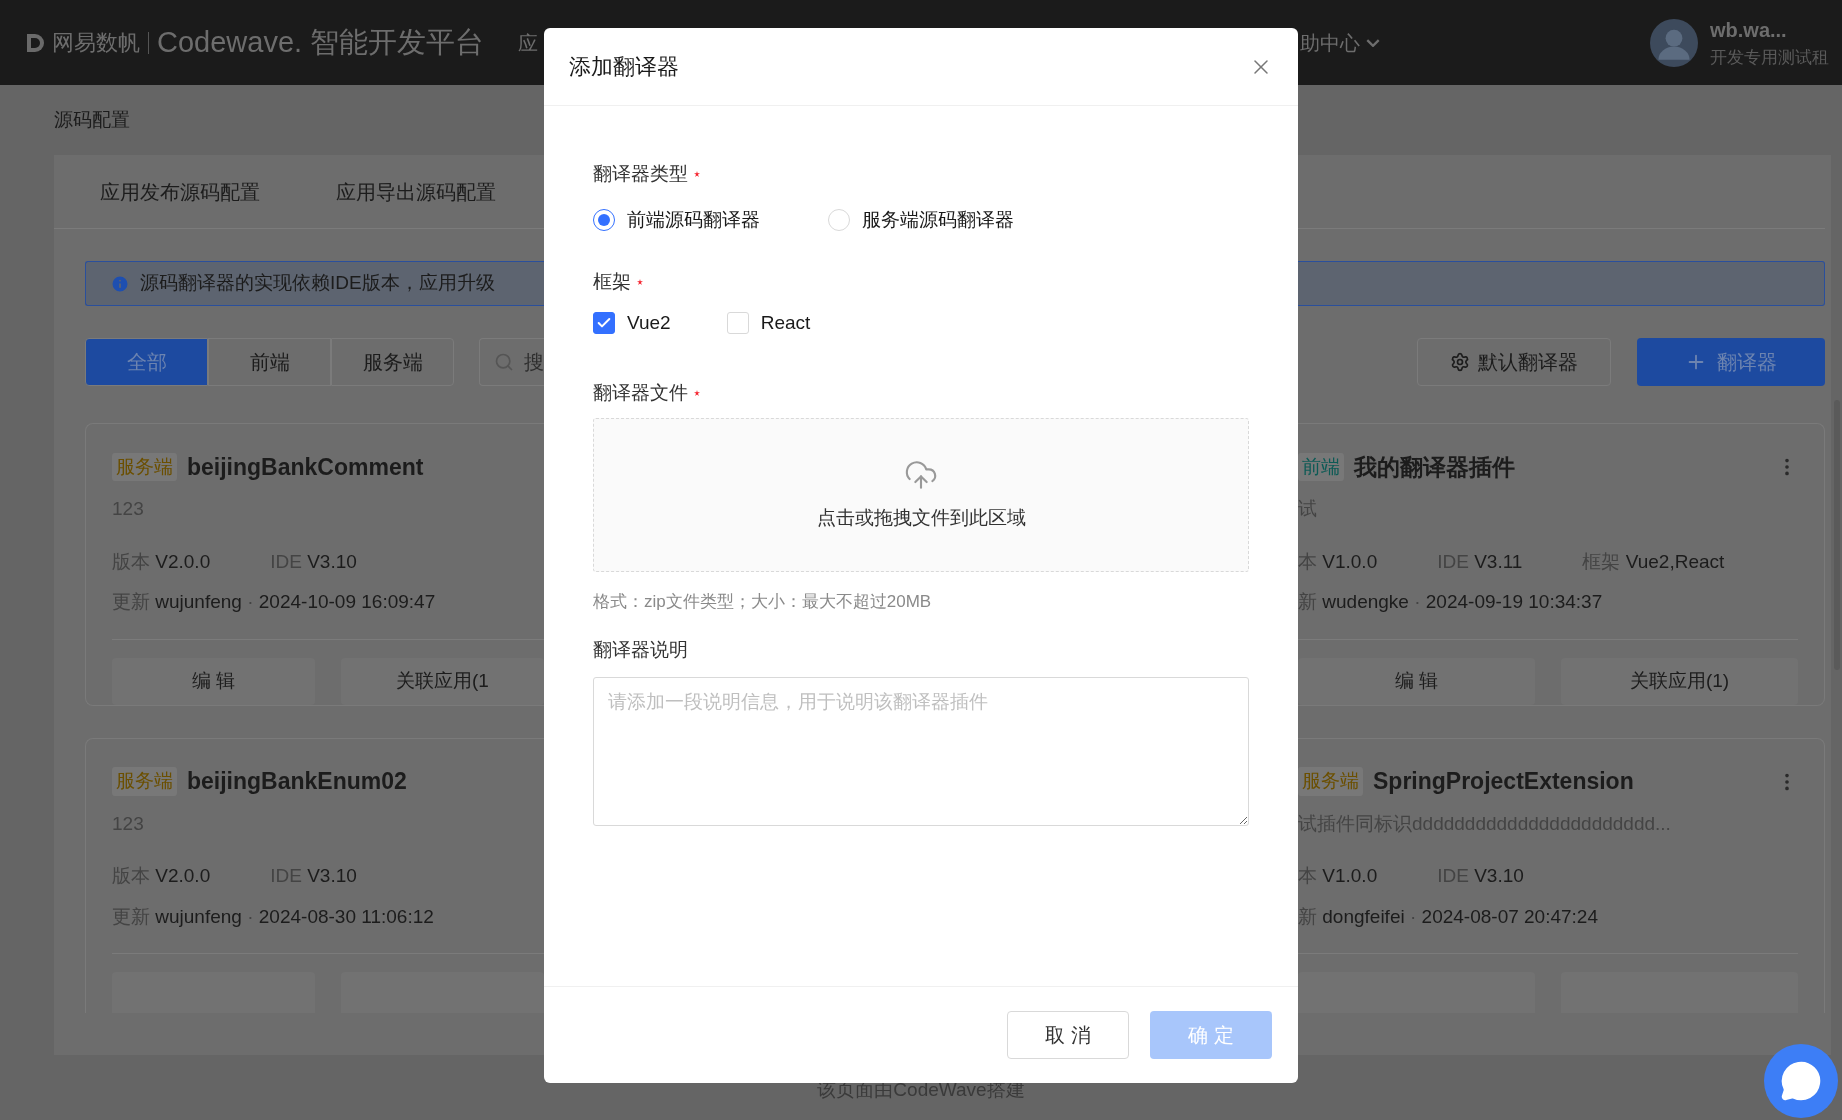 Image resolution: width=1842 pixels, height=1120 pixels. I want to click on cancel-button: 取 消, so click(1068, 1035).